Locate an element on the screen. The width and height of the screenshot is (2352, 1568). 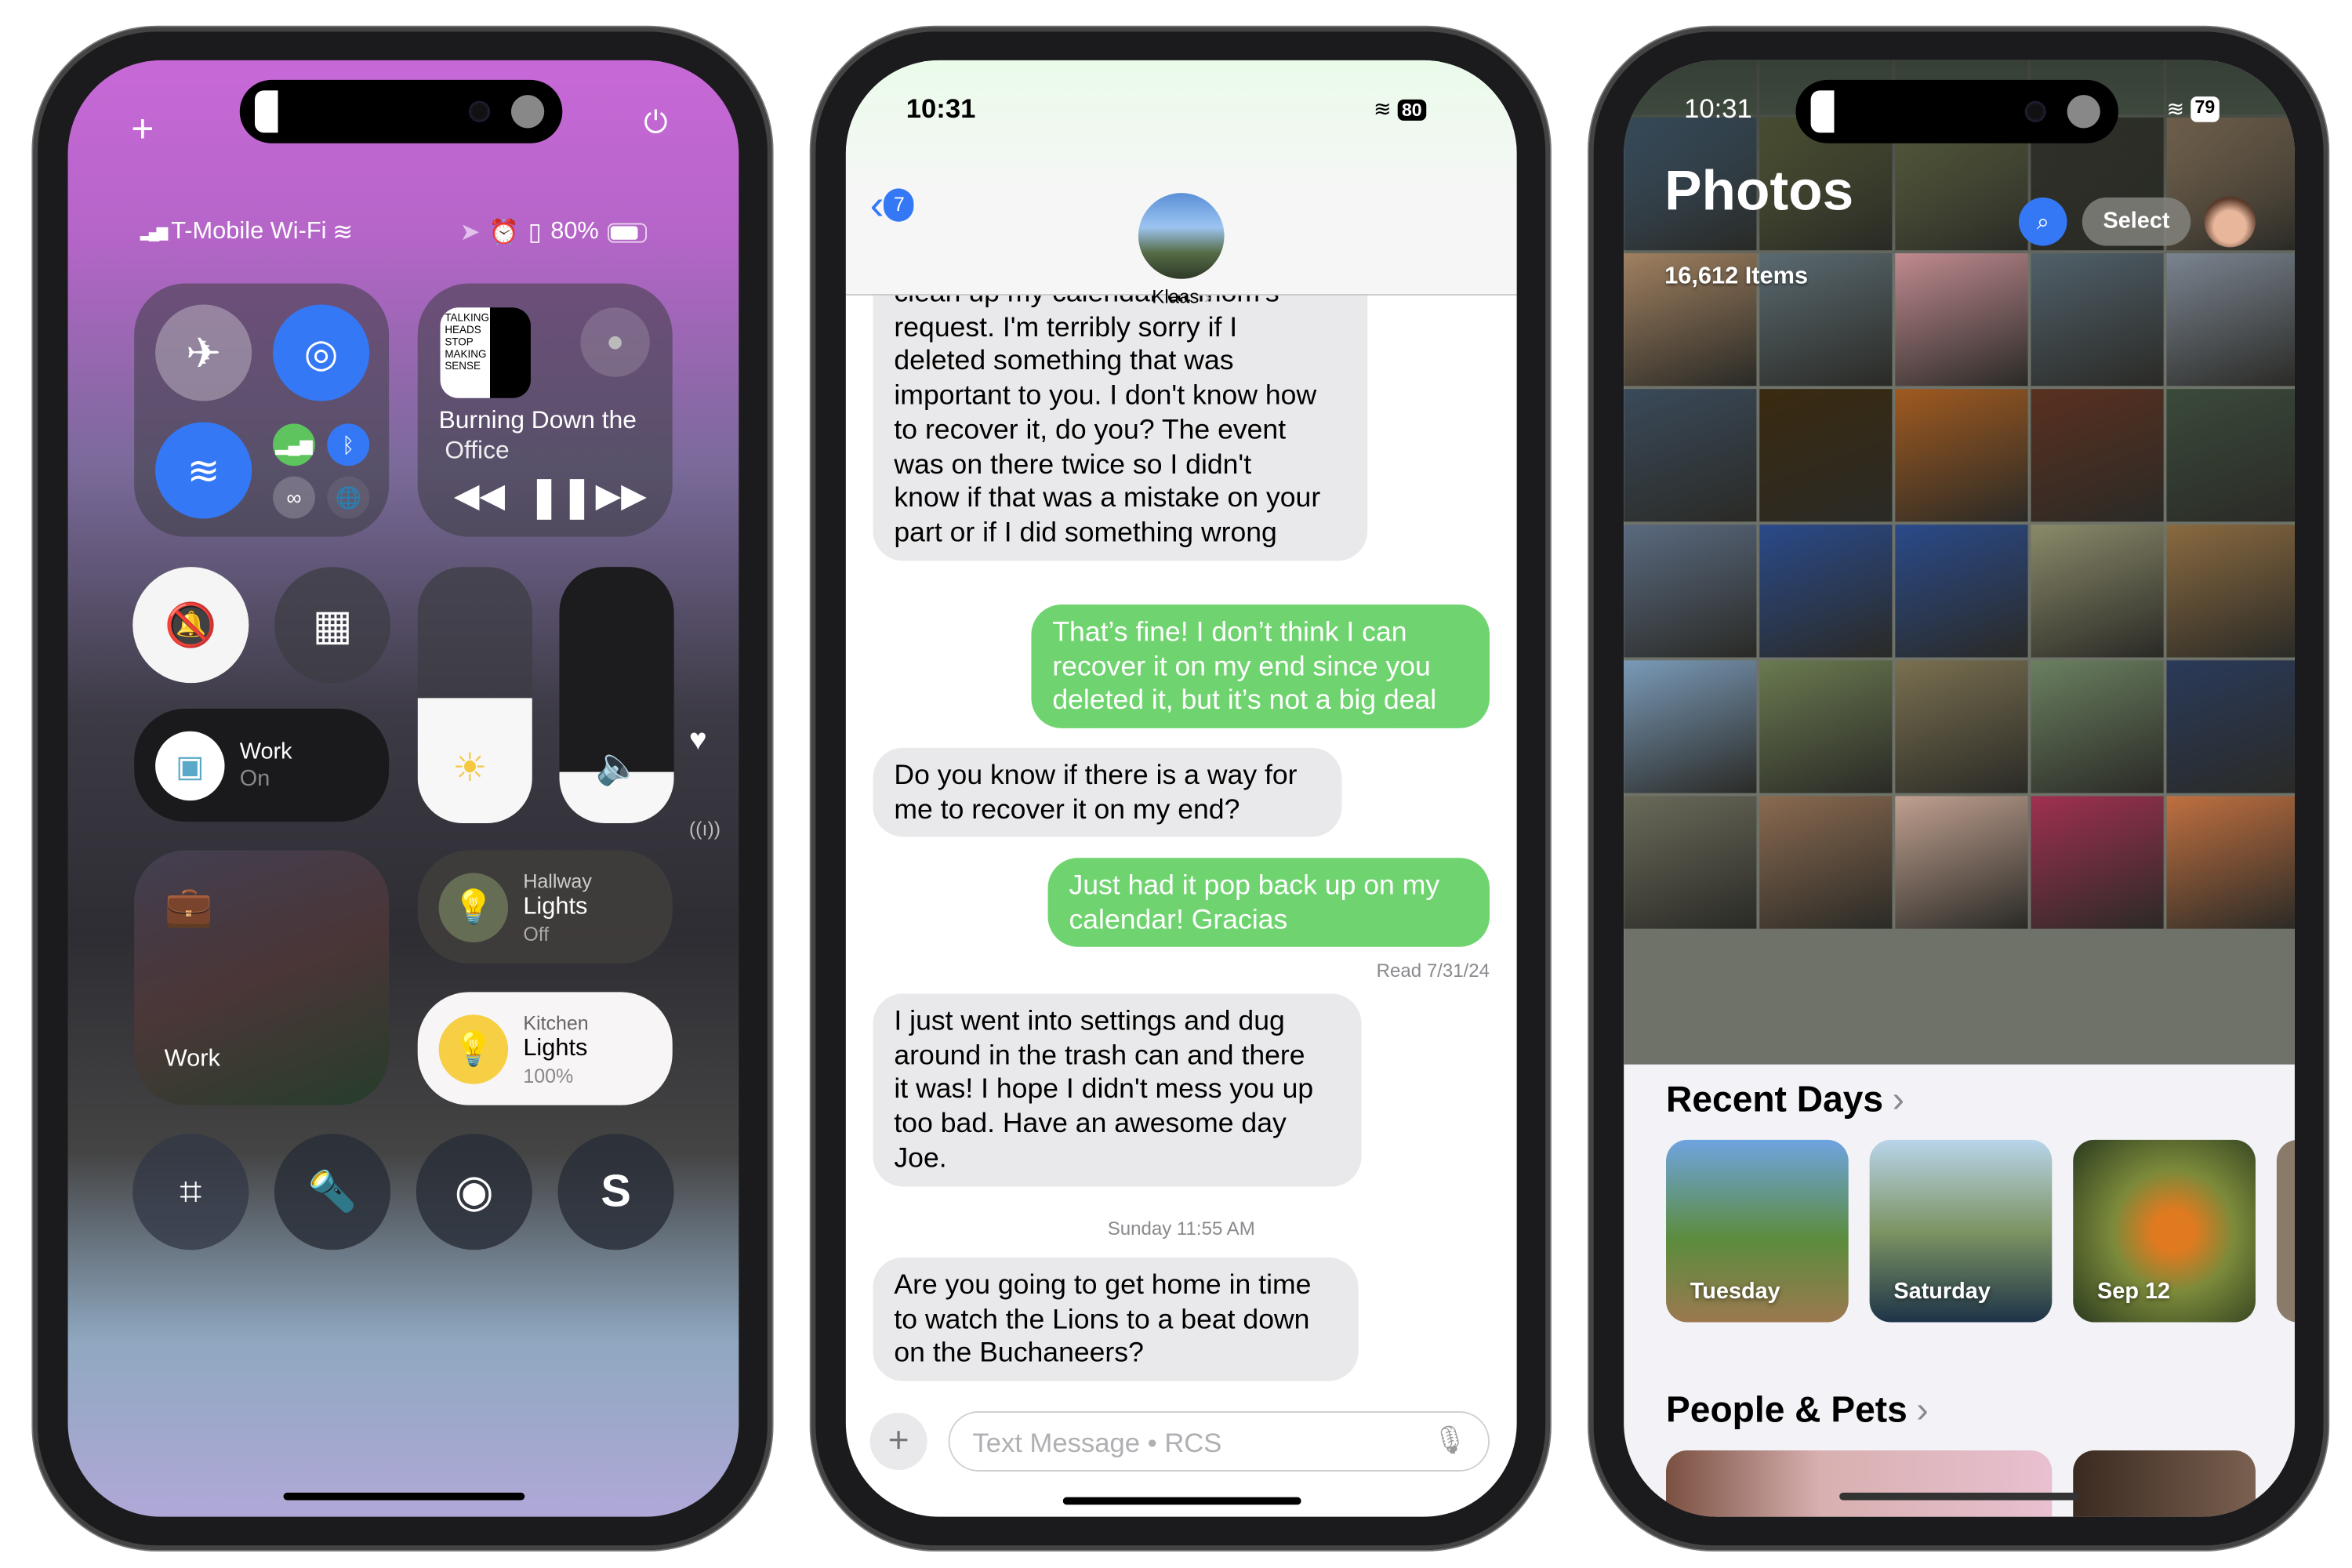
recent-day-card: Saturday is located at coordinates (1961, 1231).